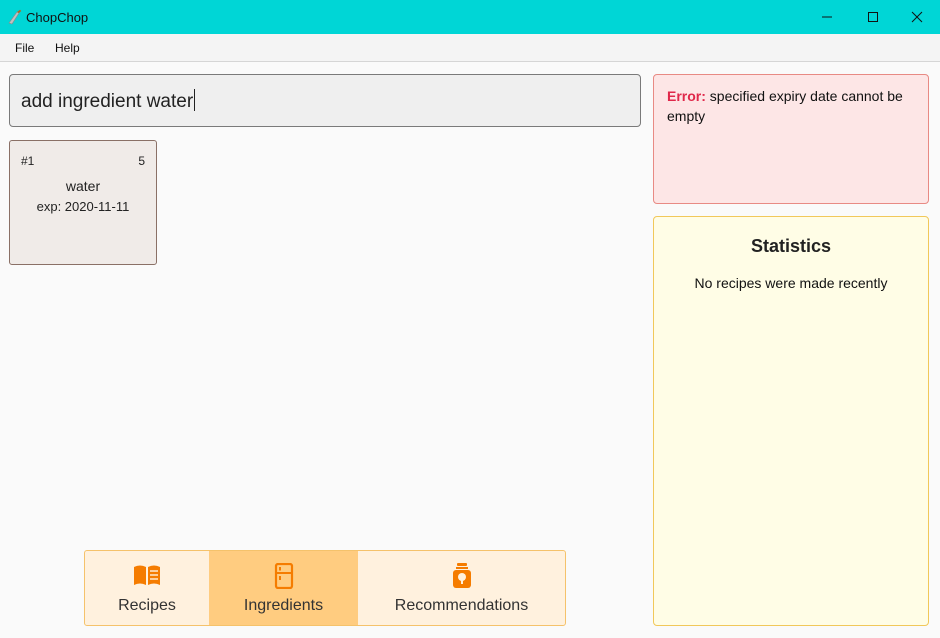 This screenshot has width=940, height=638. Describe the element at coordinates (83, 186) in the screenshot. I see `ingredient-name: water` at that location.